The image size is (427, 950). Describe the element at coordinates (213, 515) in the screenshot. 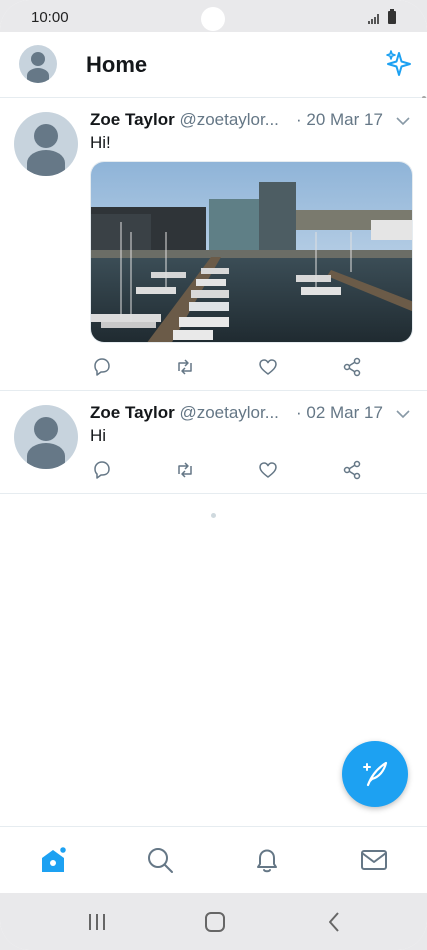

I see `loading-indicator` at that location.